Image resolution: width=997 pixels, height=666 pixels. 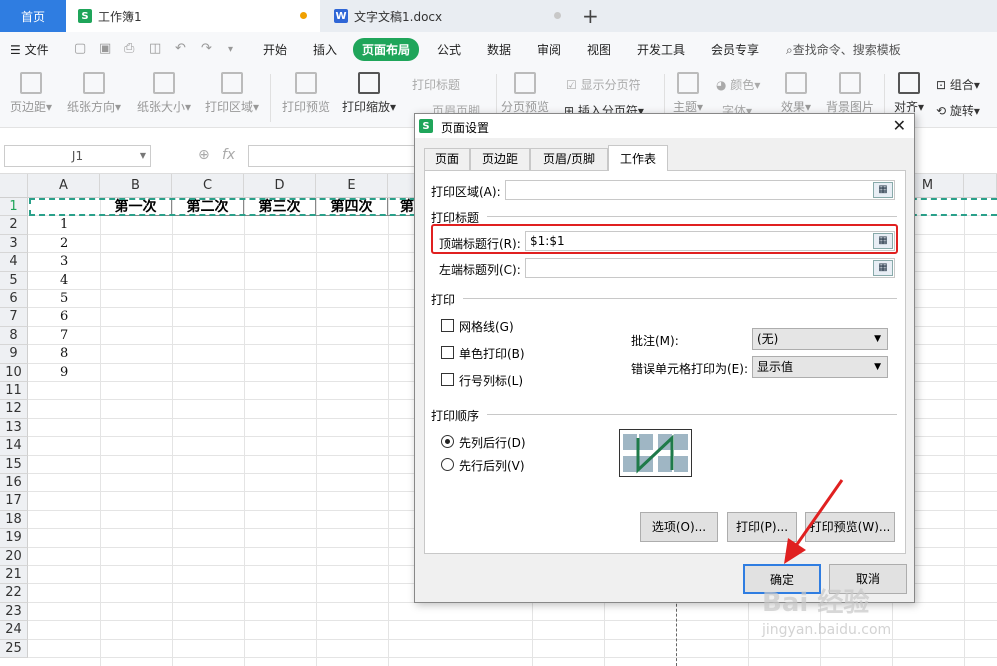 I want to click on preview-icon: ◫, so click(x=155, y=48).